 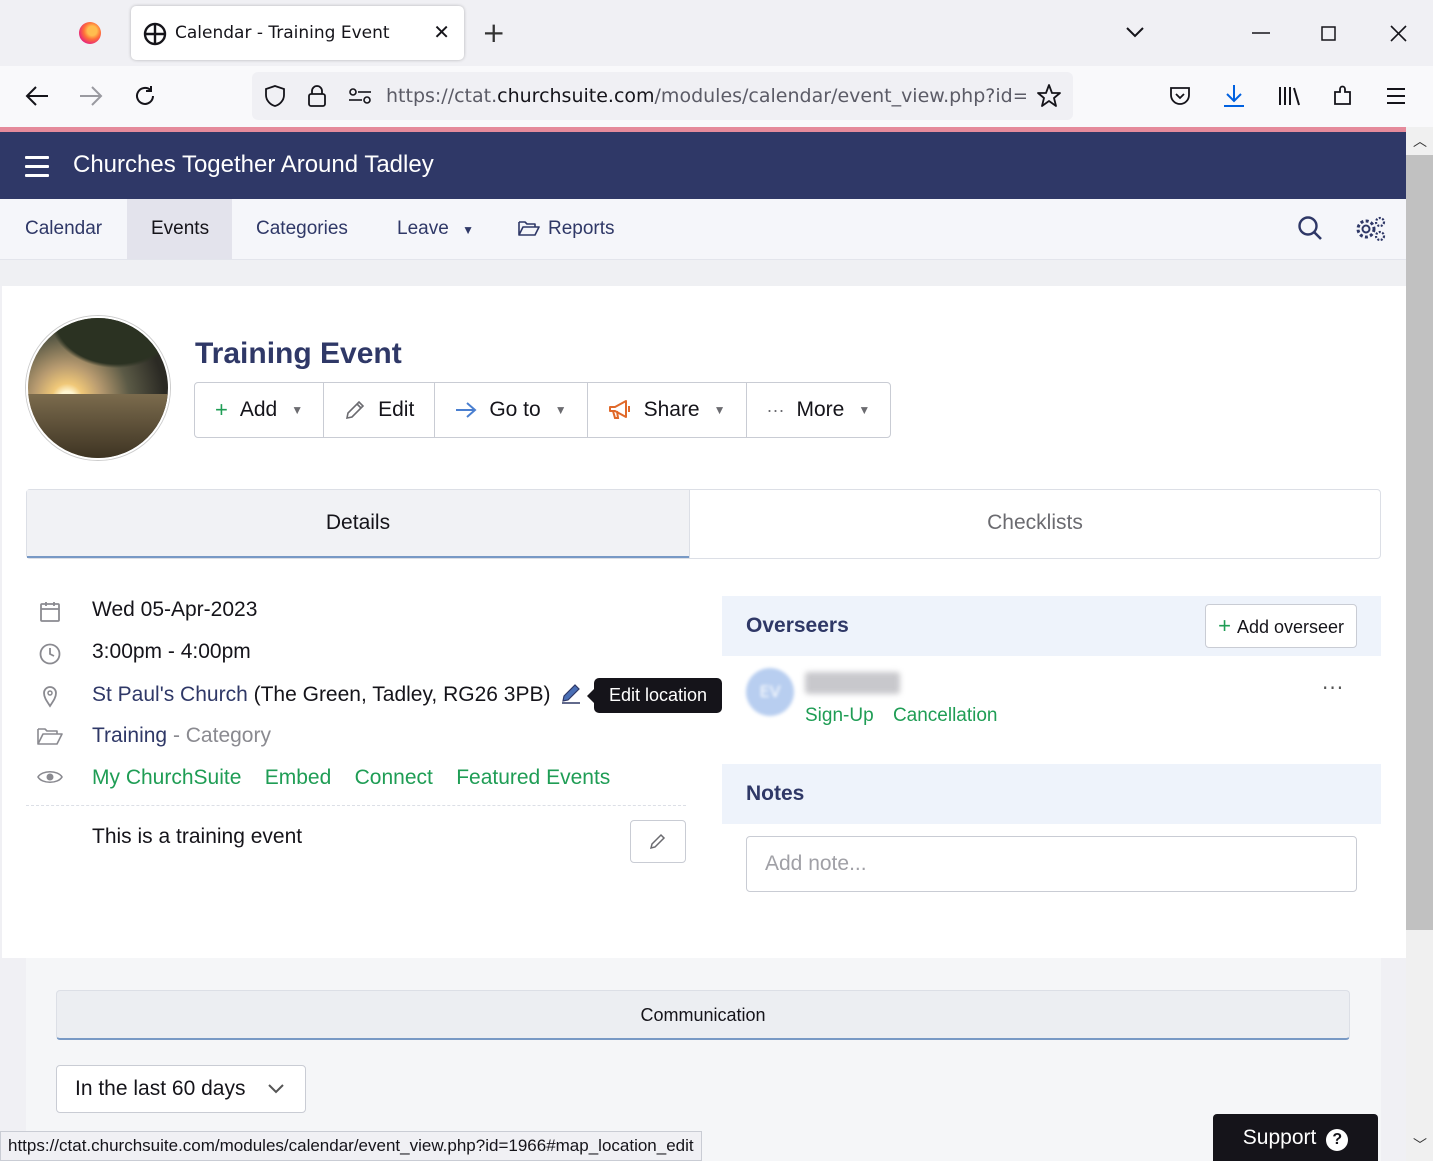 What do you see at coordinates (654, 695) in the screenshot?
I see `edit-location-tooltip: Edit location` at bounding box center [654, 695].